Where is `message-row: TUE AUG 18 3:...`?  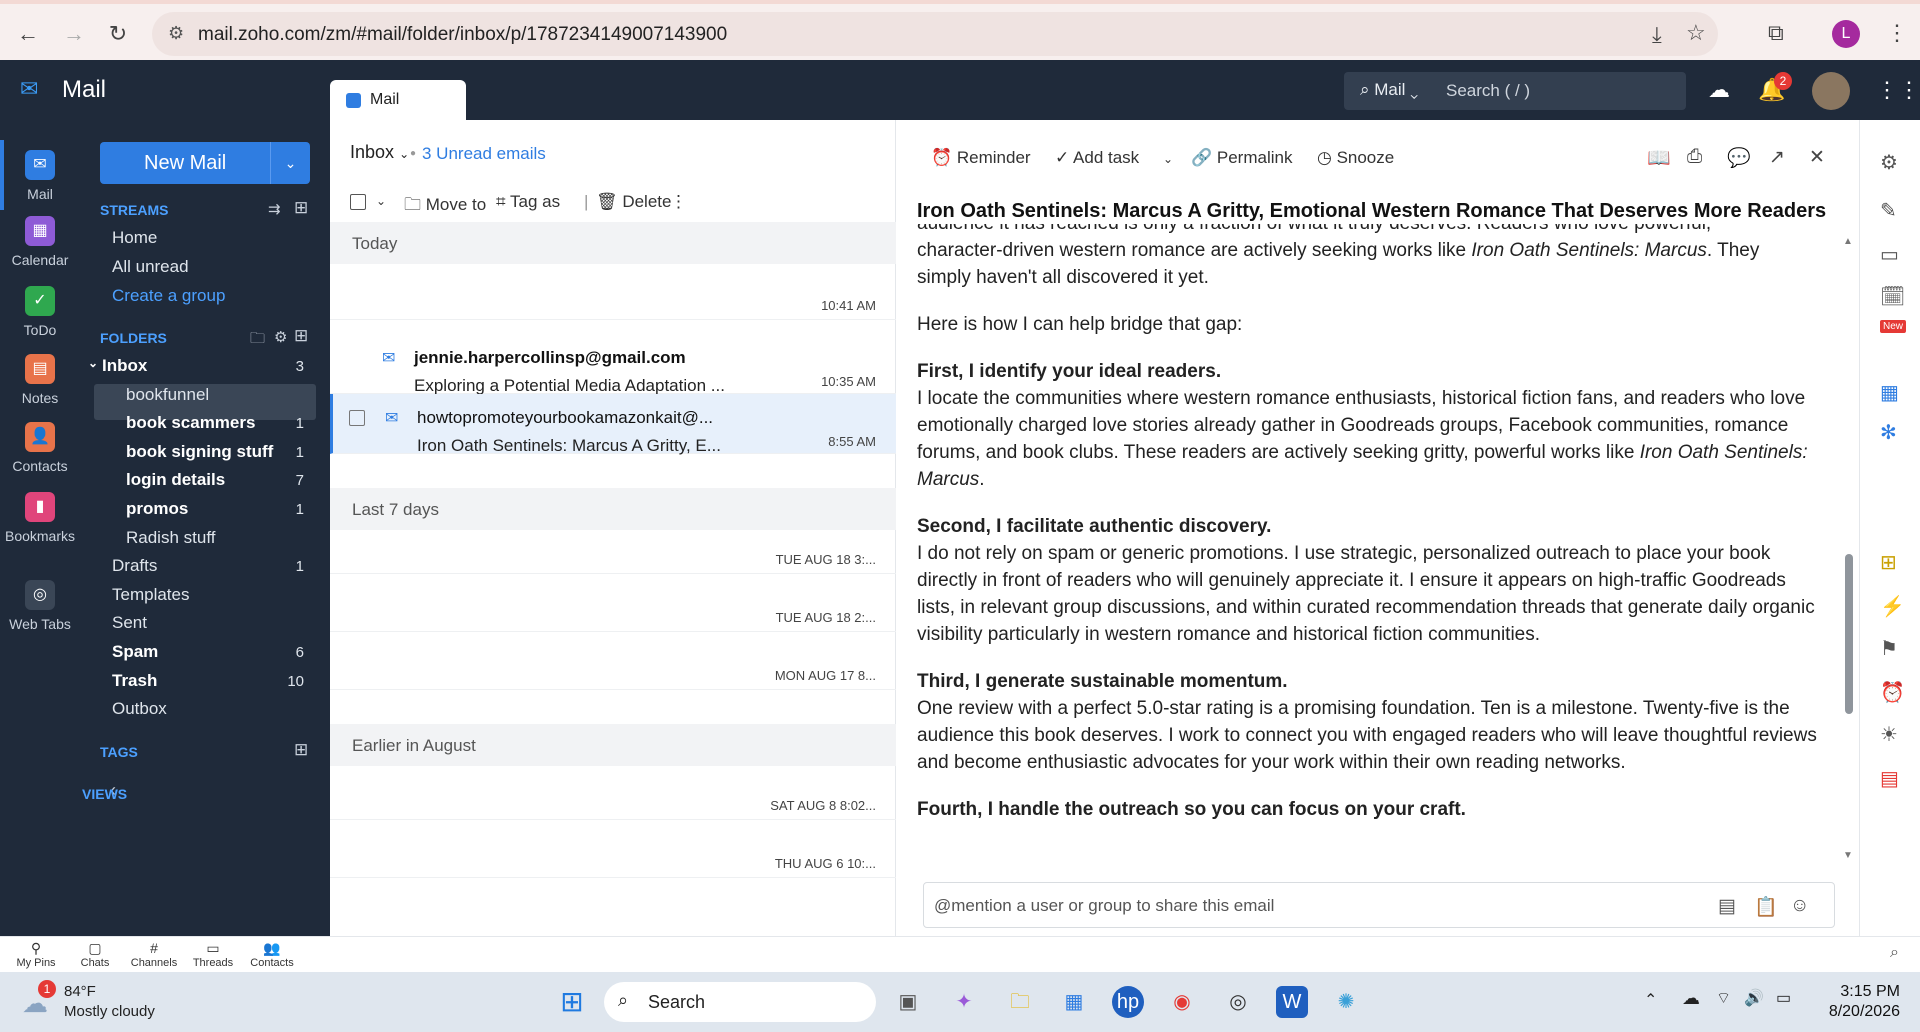 message-row: TUE AUG 18 3:... is located at coordinates (613, 546).